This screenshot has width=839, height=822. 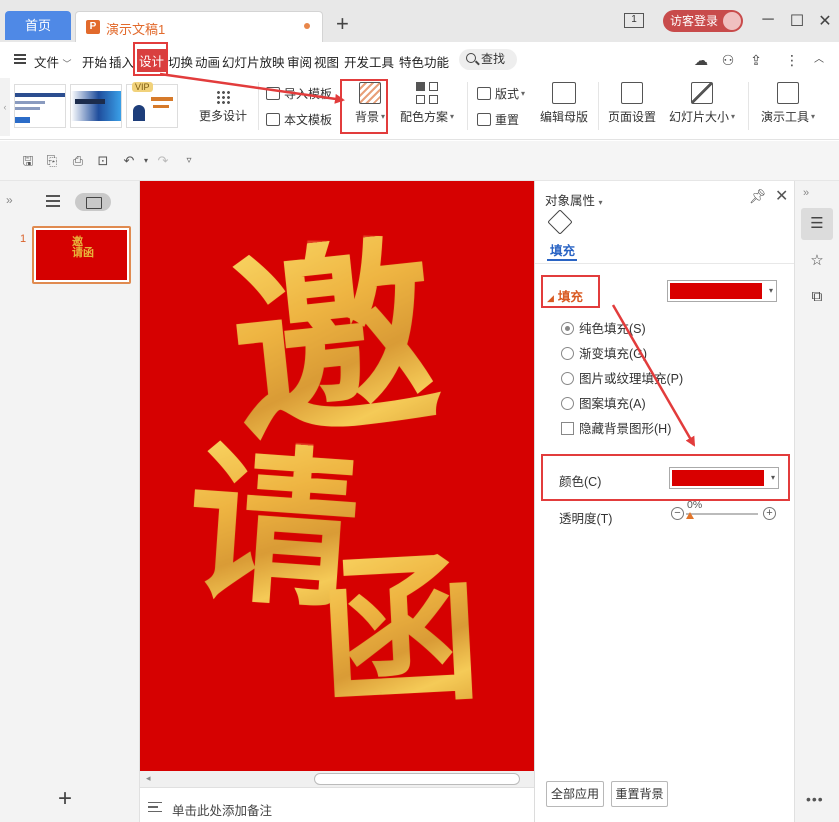 I want to click on notes-placeholder: 单击此处添加备注, so click(x=222, y=811).